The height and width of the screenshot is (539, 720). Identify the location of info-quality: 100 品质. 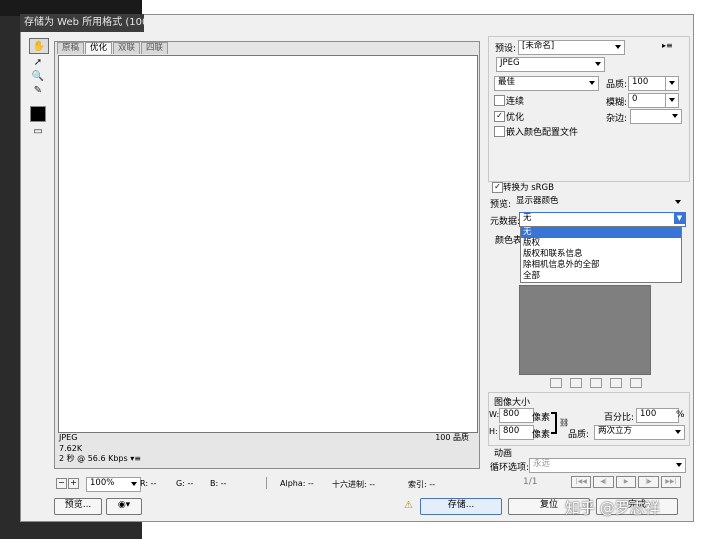
(452, 437).